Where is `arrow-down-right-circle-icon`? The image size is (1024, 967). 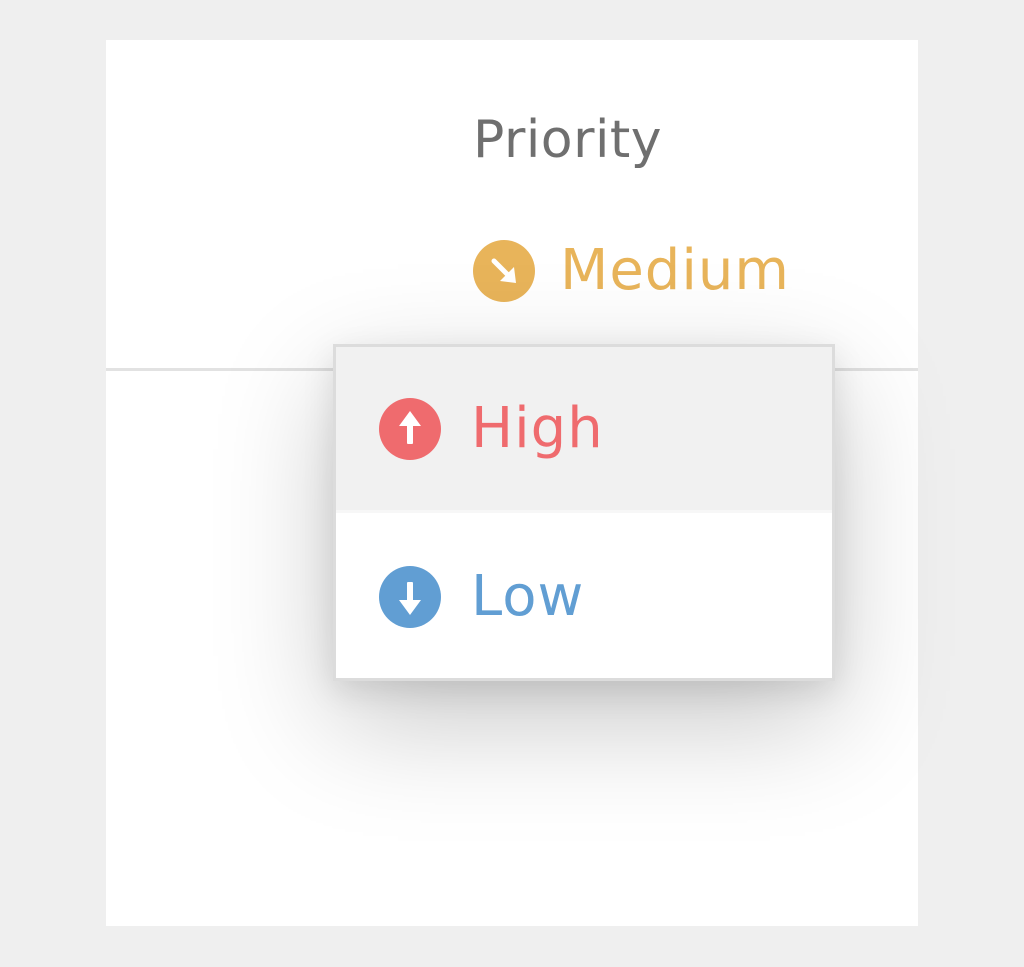
arrow-down-right-circle-icon is located at coordinates (504, 271).